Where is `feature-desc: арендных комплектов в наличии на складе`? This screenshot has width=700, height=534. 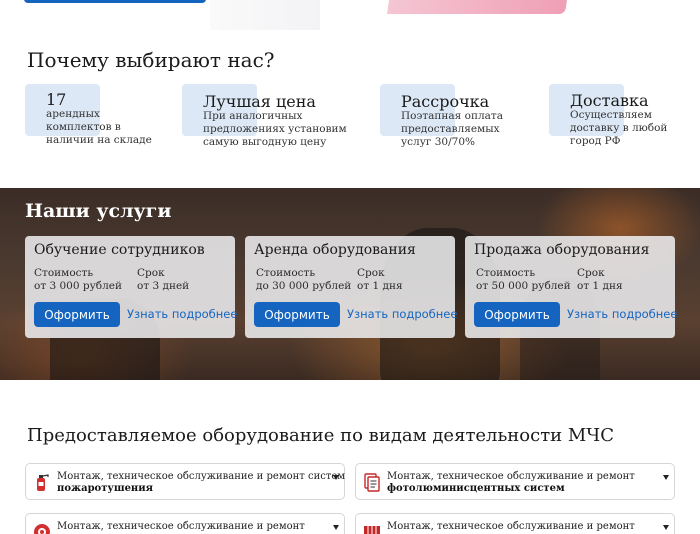
feature-desc: арендных комплектов в наличии на складе is located at coordinates (99, 127).